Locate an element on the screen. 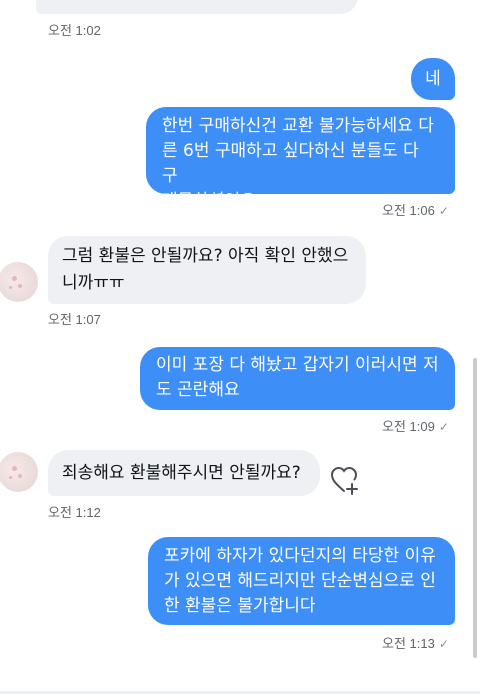  scrollbar is located at coordinates (475, 508).